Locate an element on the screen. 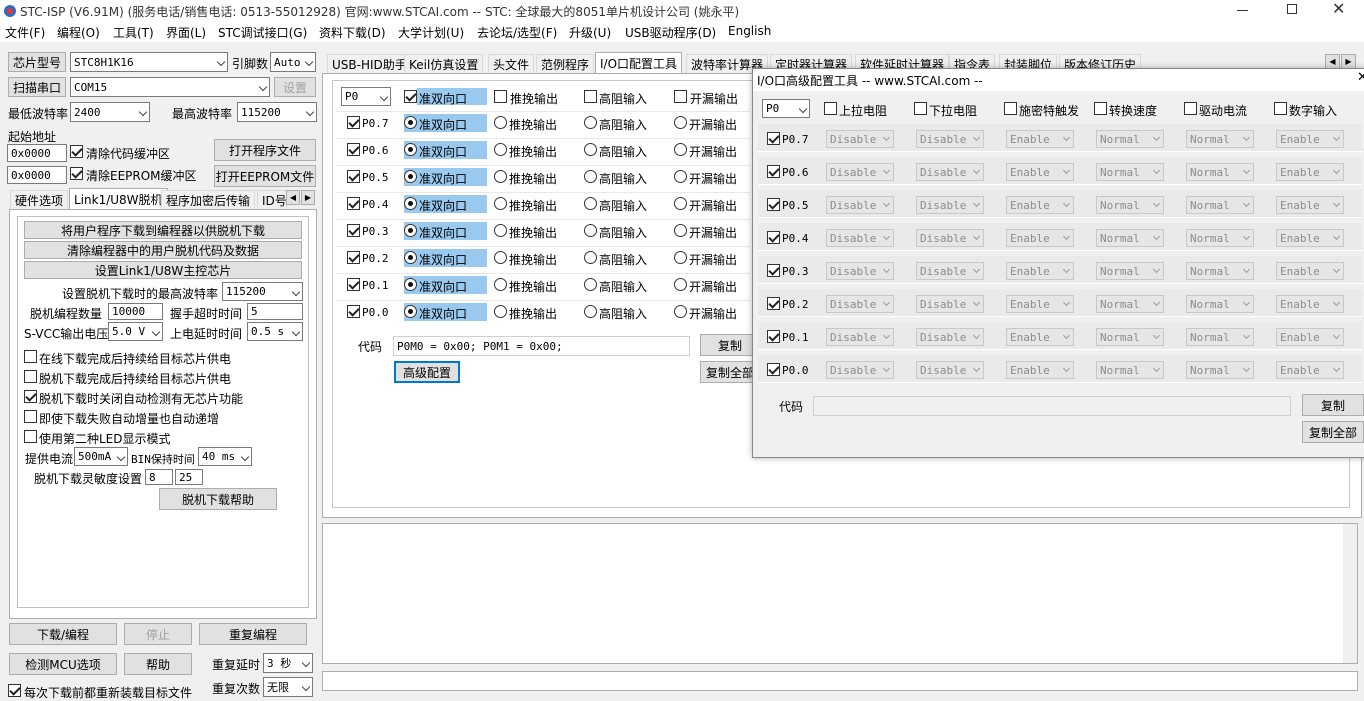 The height and width of the screenshot is (701, 1364). adv-schmitt-checkbox is located at coordinates (1010, 108).